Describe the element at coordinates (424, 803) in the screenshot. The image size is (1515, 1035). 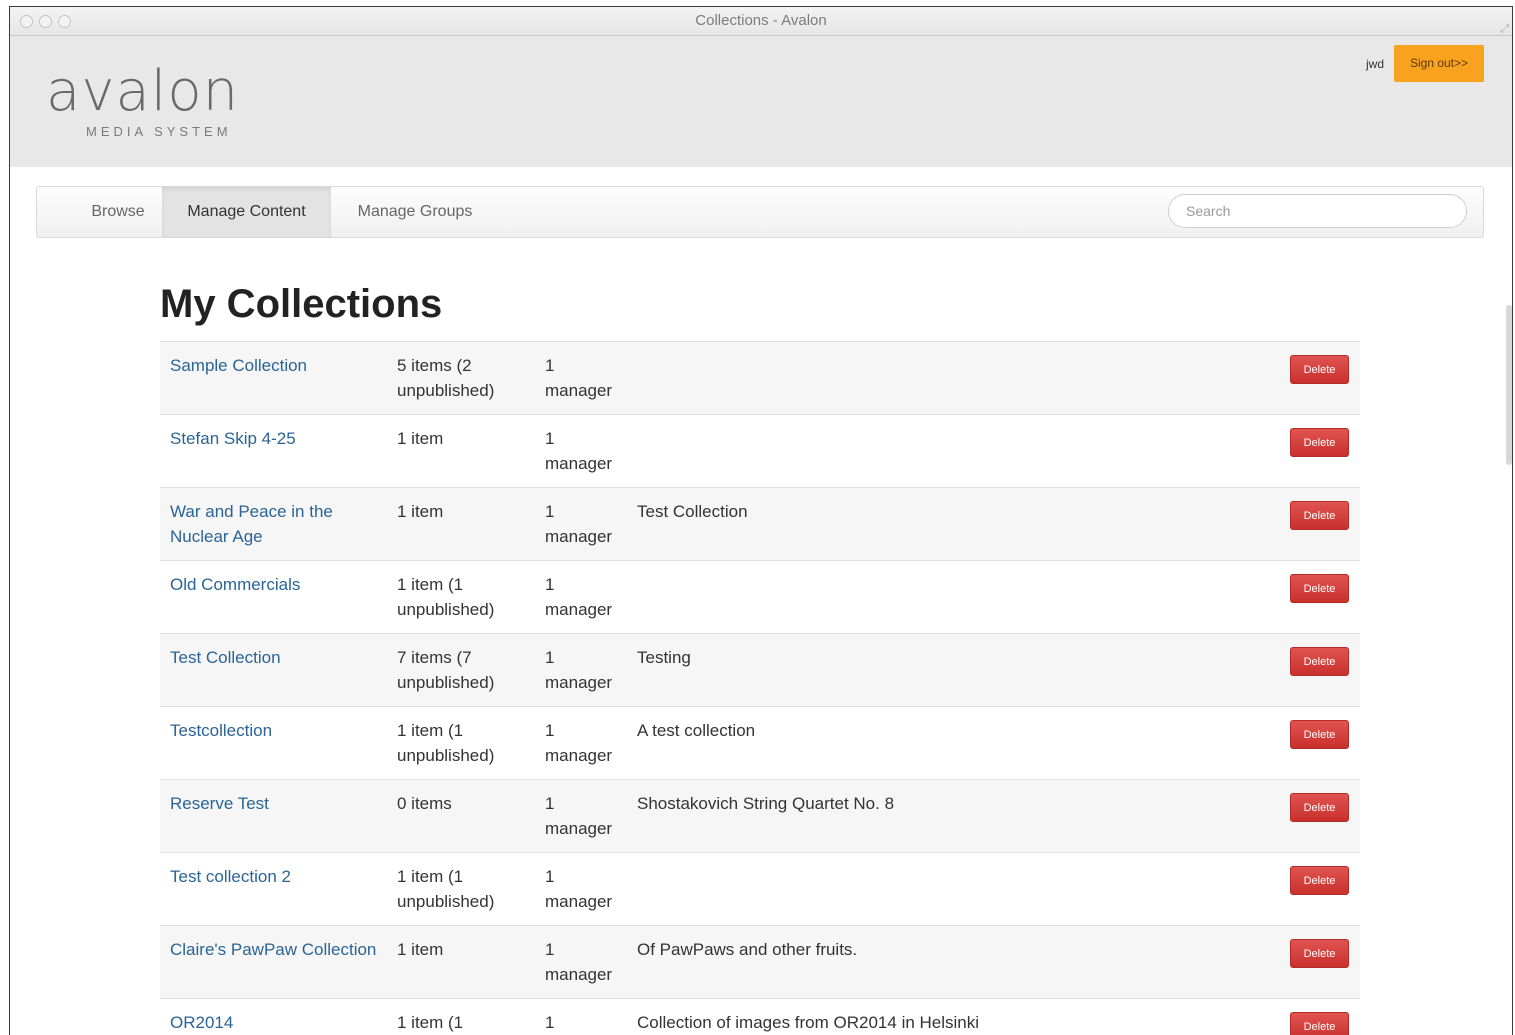
I see `collection-item-count: 0 items` at that location.